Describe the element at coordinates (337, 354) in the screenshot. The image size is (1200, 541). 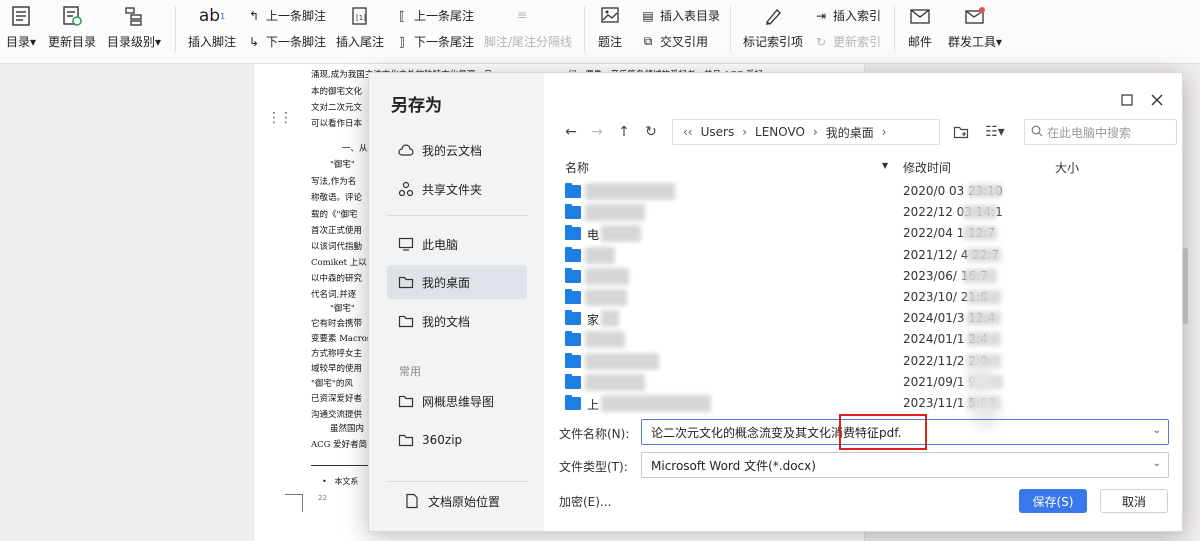
I see `document-line: 方式称呼女主` at that location.